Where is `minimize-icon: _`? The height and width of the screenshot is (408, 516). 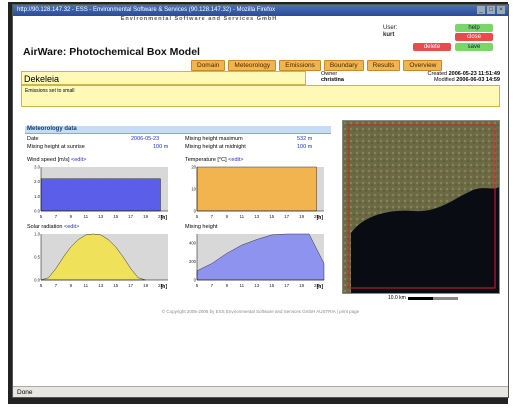
minimize-icon: _ is located at coordinates (481, 10).